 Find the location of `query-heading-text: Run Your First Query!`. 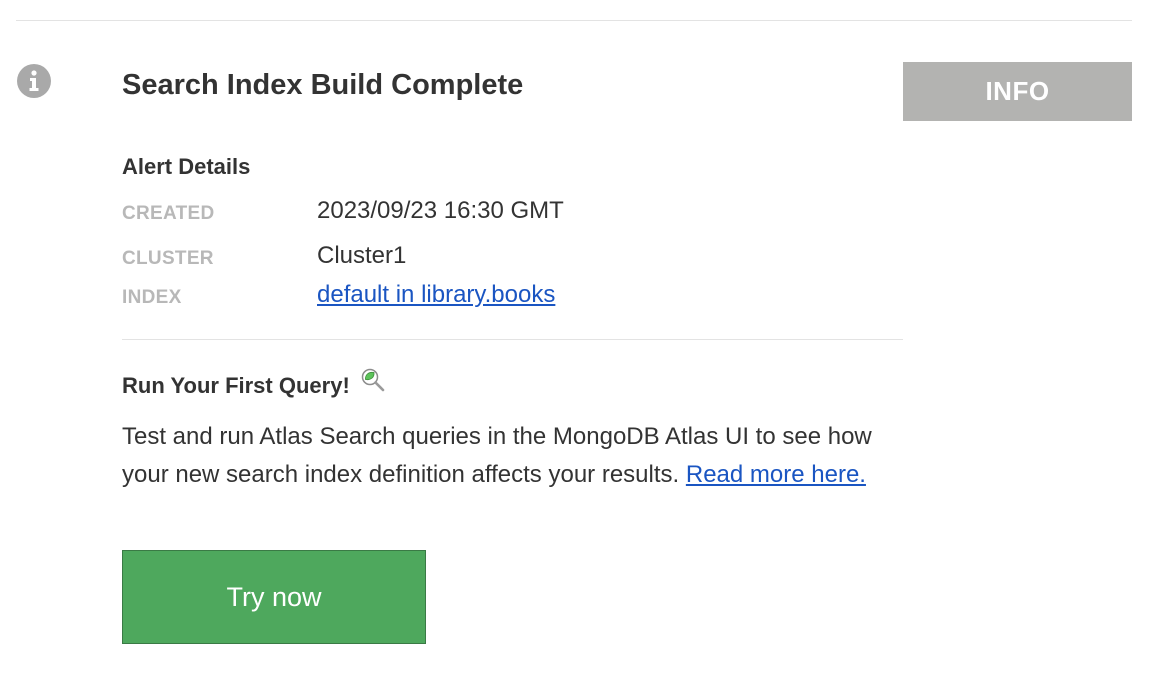

query-heading-text: Run Your First Query! is located at coordinates (236, 385).